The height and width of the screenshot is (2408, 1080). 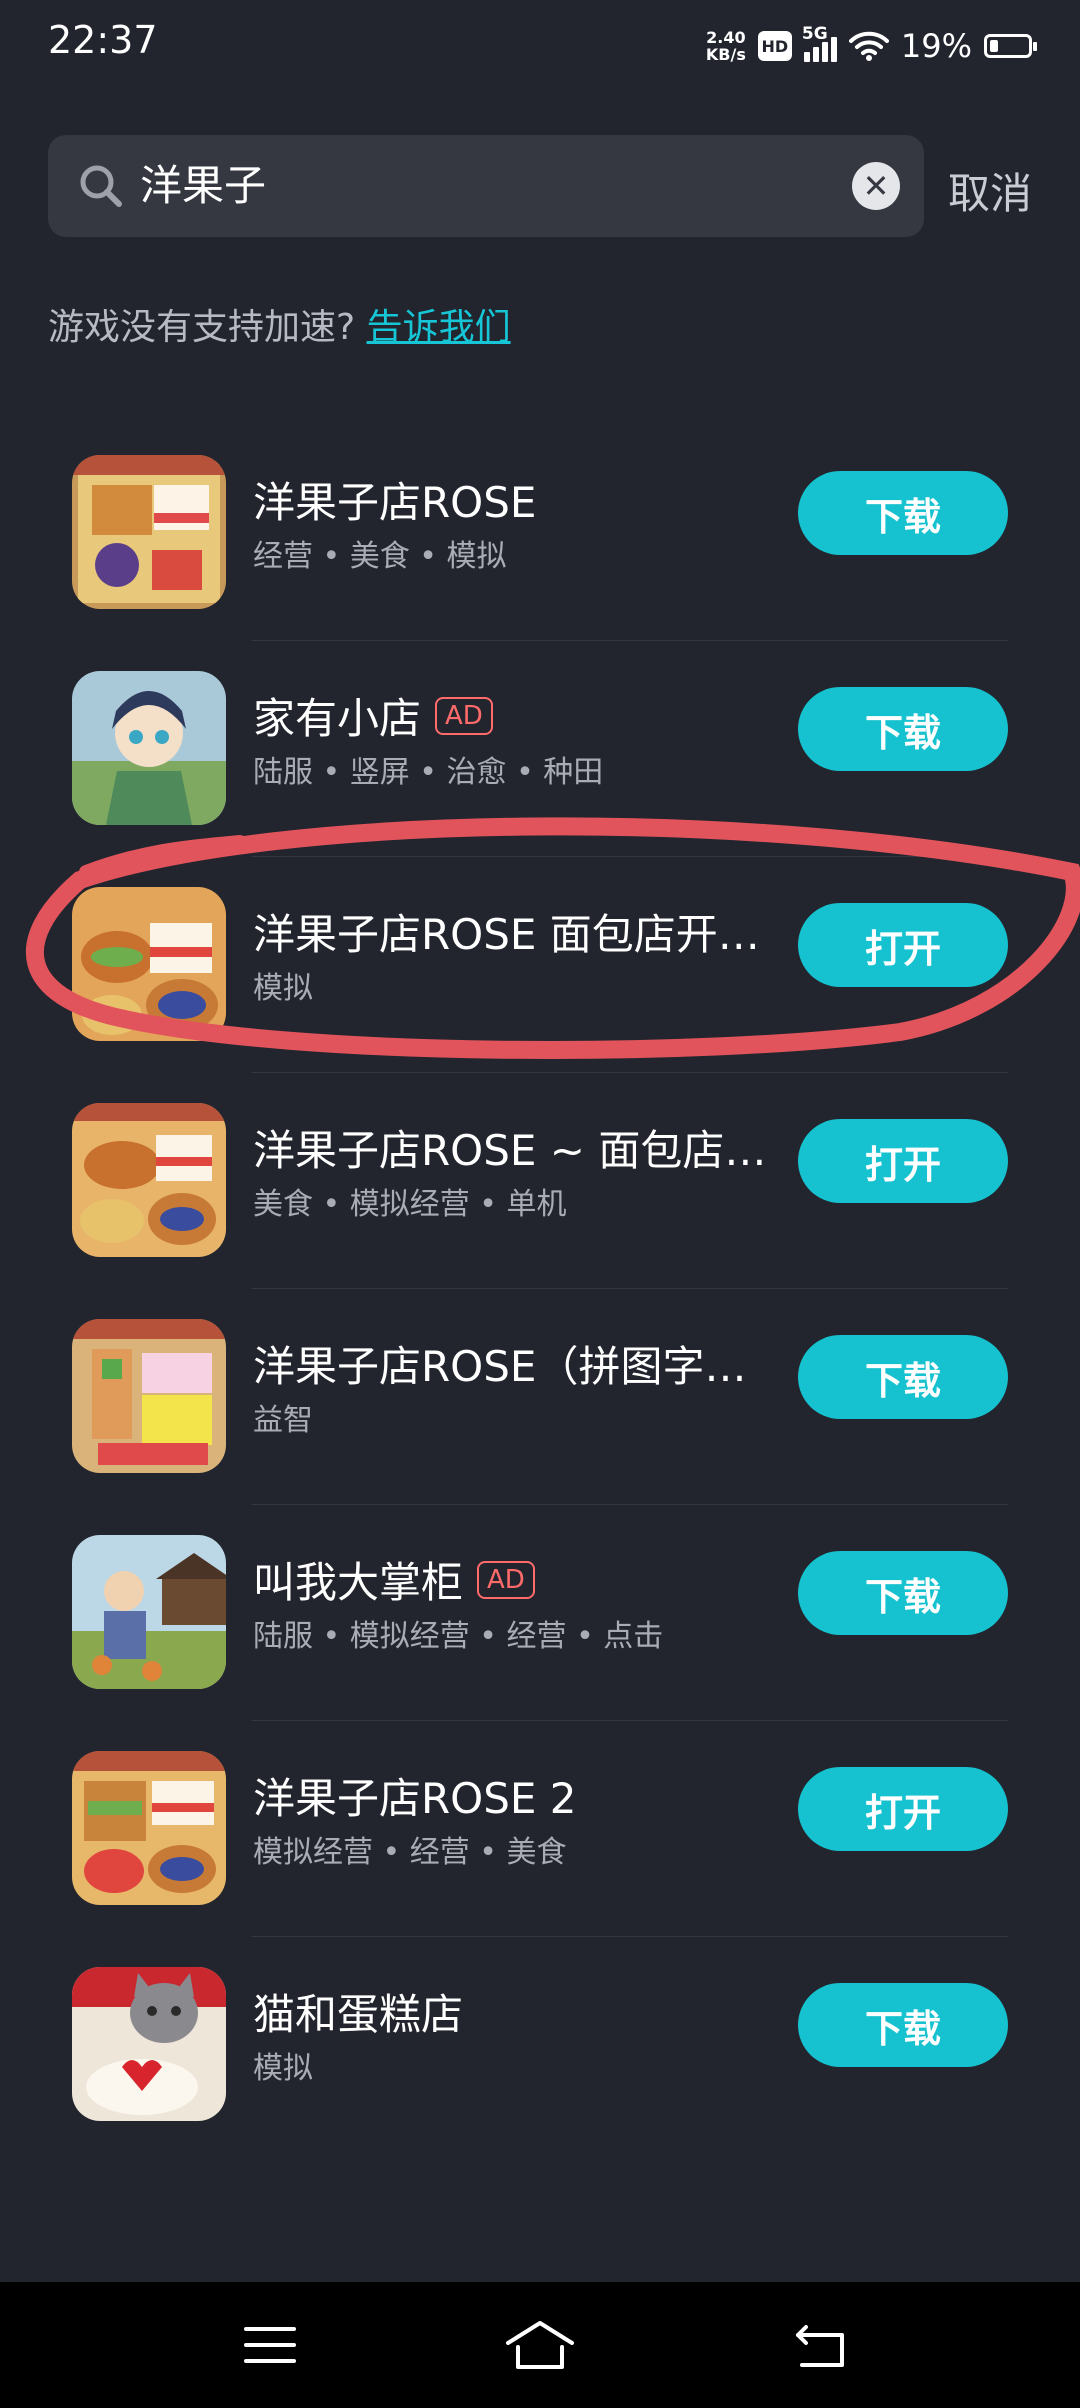 I want to click on system-nav-bar, so click(x=540, y=2345).